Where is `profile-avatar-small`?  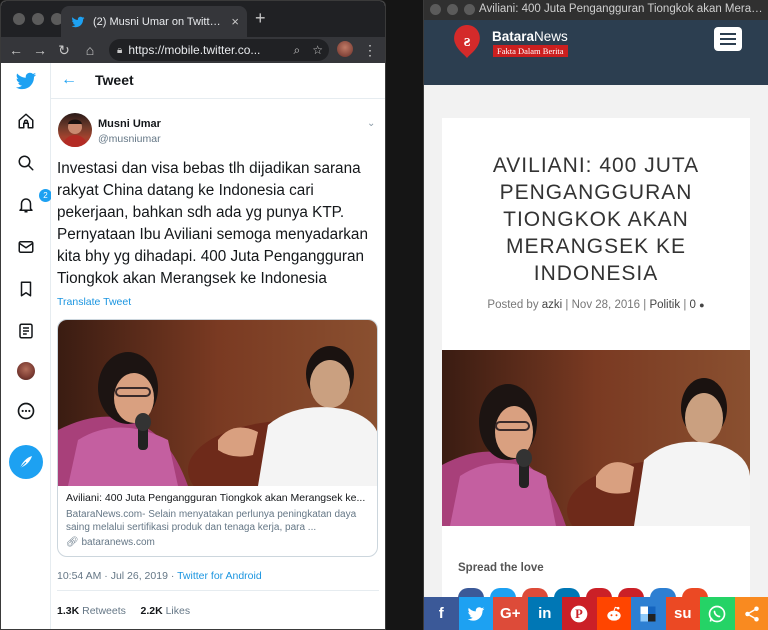
profile-avatar-small is located at coordinates (26, 371).